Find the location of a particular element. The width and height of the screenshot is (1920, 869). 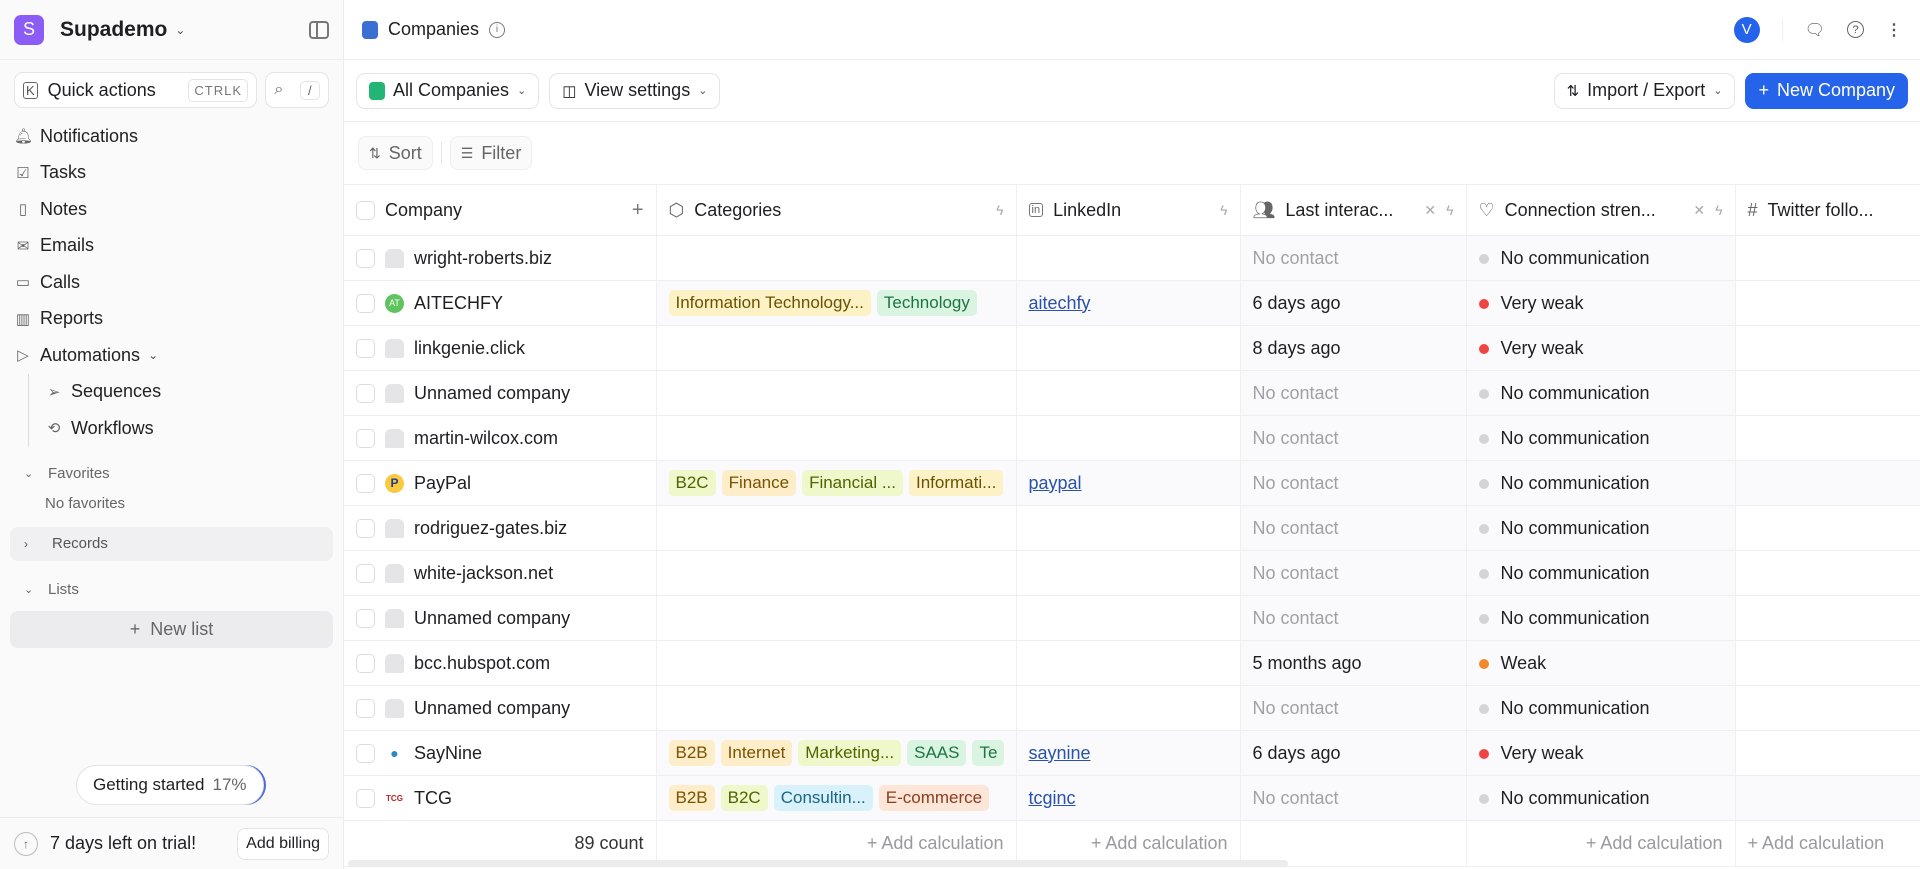

table-row: bcc.hubspot.com 5 months ago Weak is located at coordinates (1132, 663).